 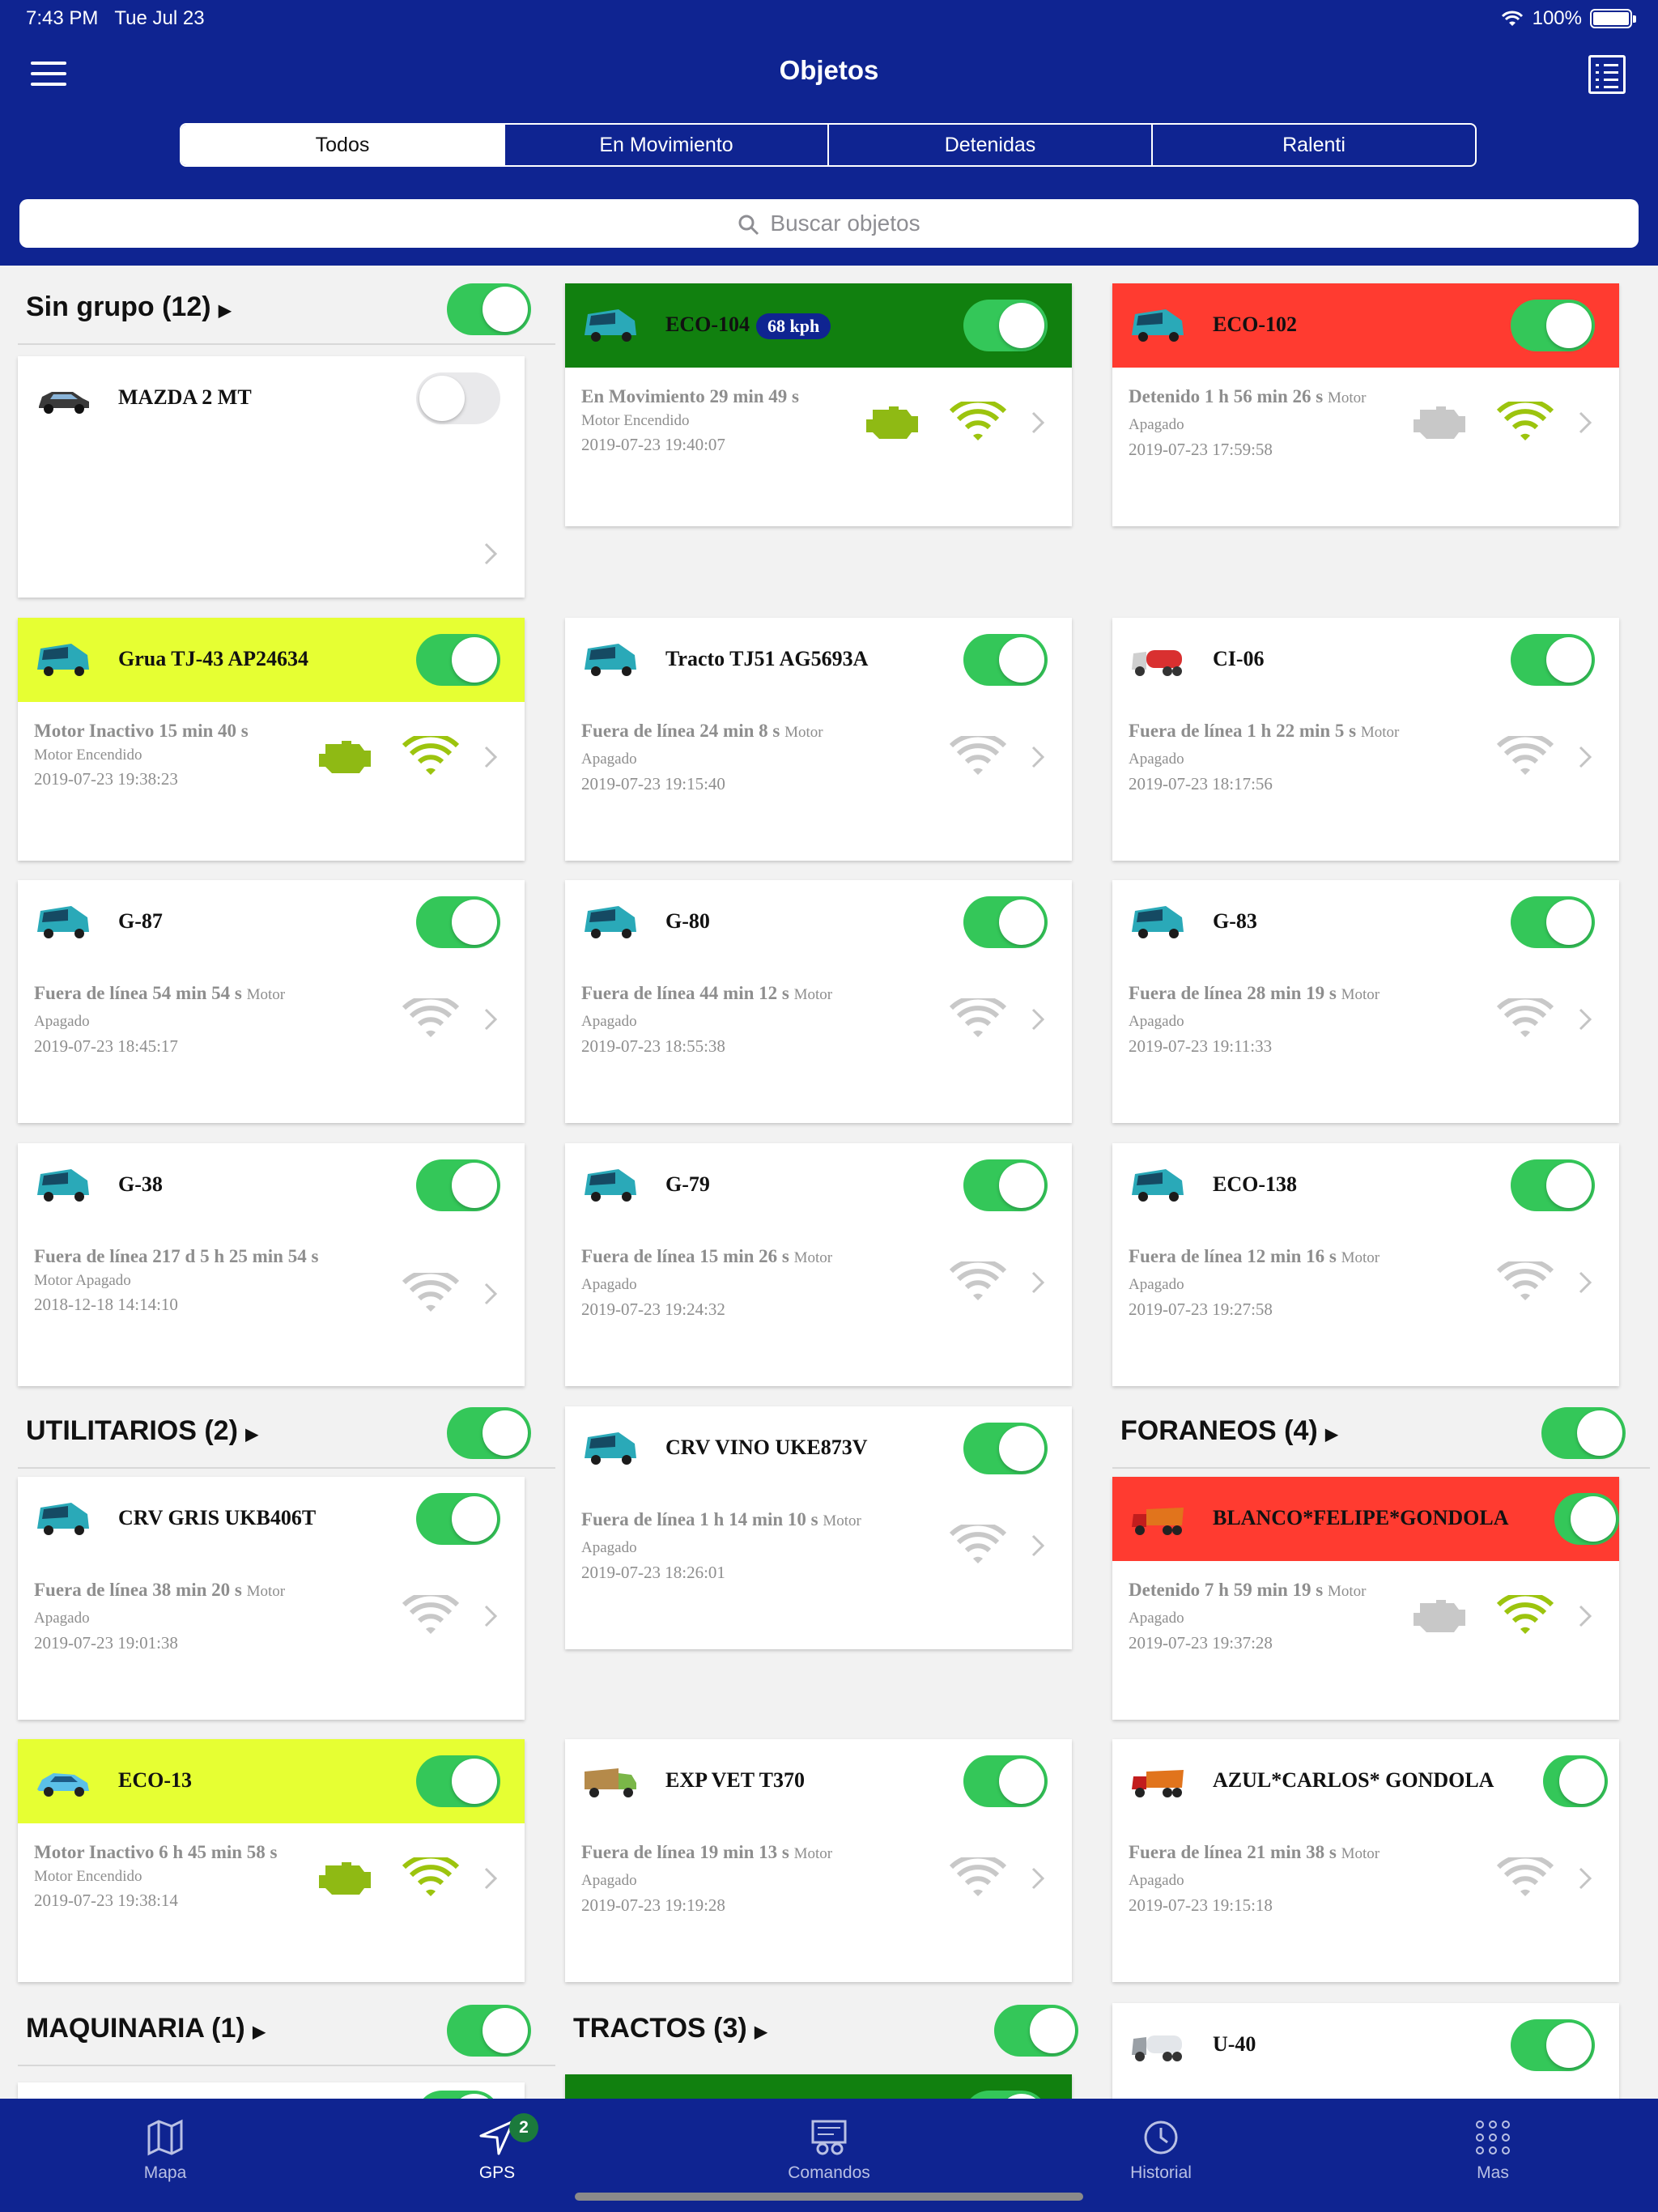 I want to click on tab-comandos: Comandos, so click(x=829, y=2150).